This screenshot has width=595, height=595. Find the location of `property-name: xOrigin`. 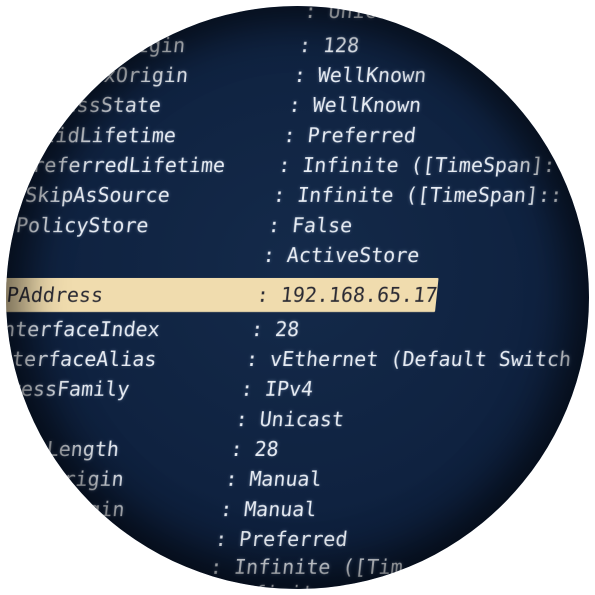

property-name: xOrigin is located at coordinates (146, 75).